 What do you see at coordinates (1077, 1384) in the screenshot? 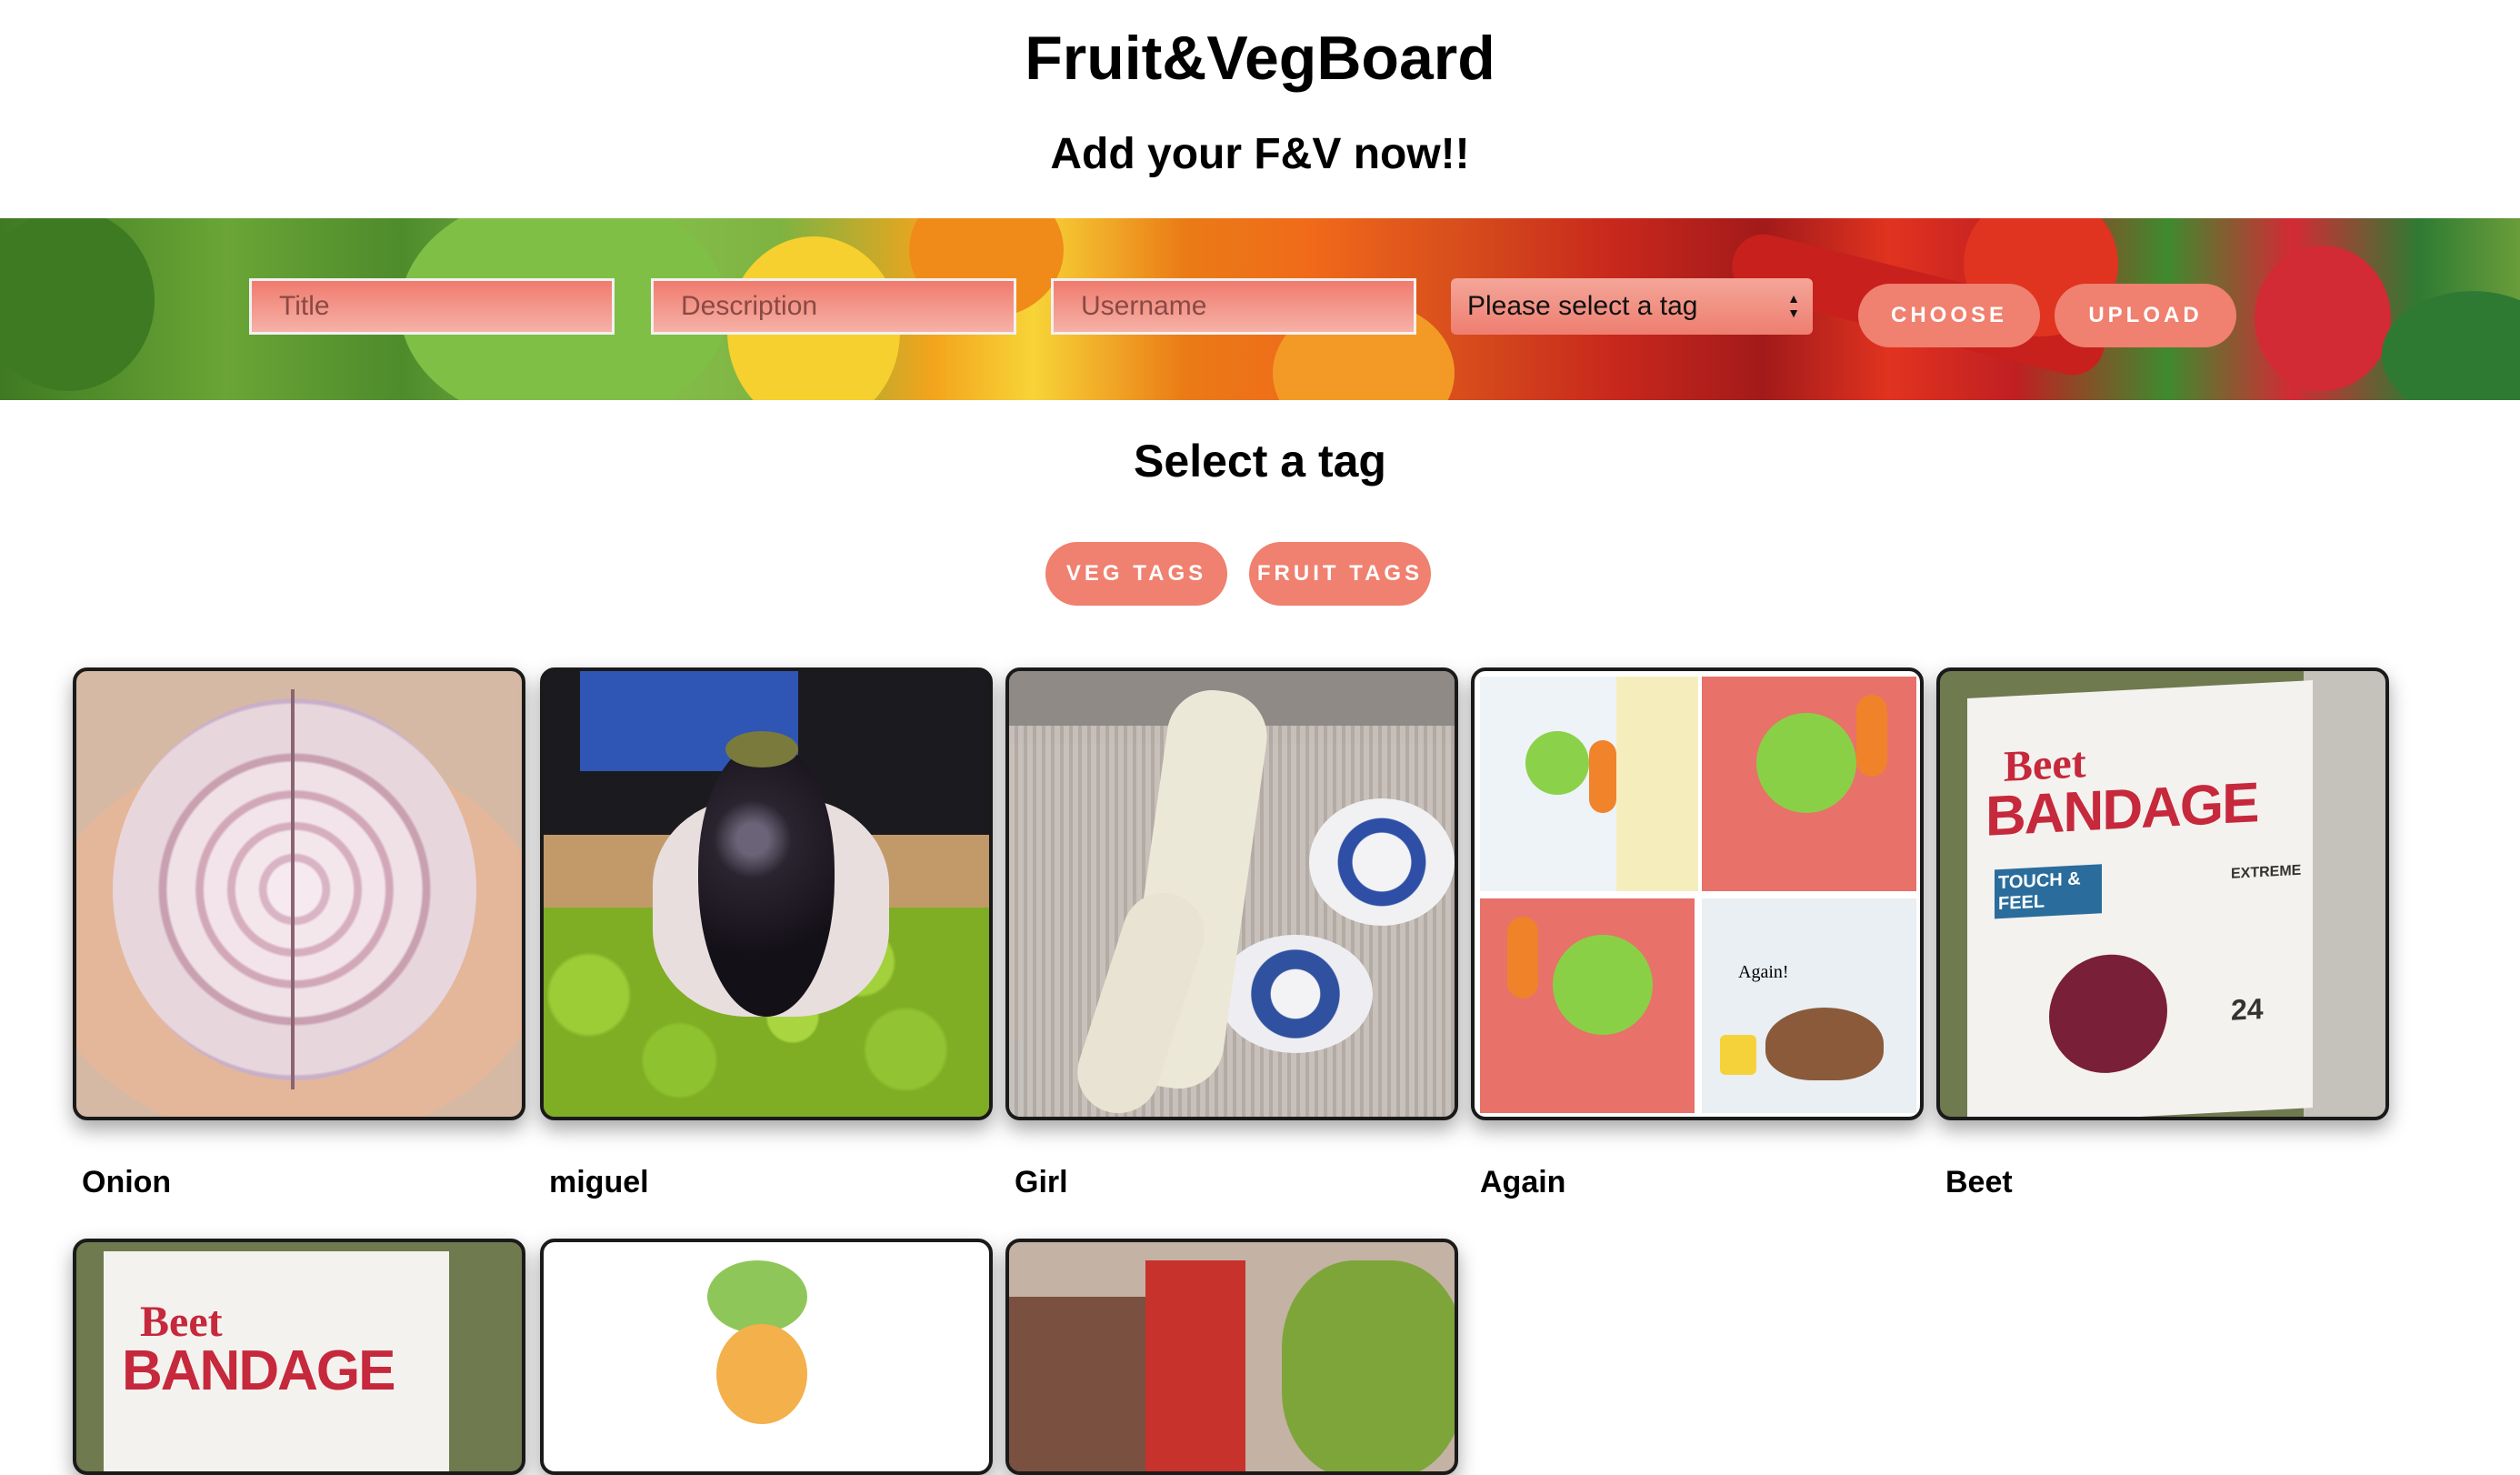
I see `face-shape` at bounding box center [1077, 1384].